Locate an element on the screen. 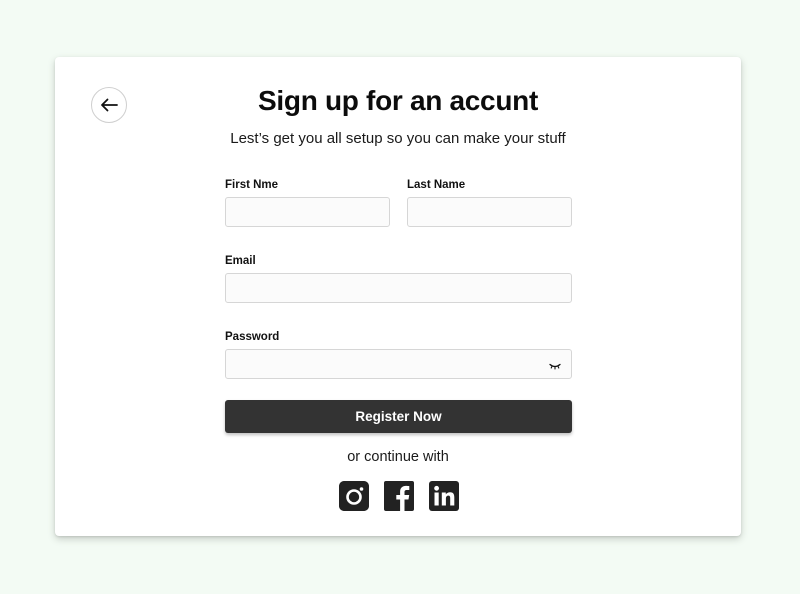 The height and width of the screenshot is (594, 800). last-name-label: Last Name is located at coordinates (436, 185).